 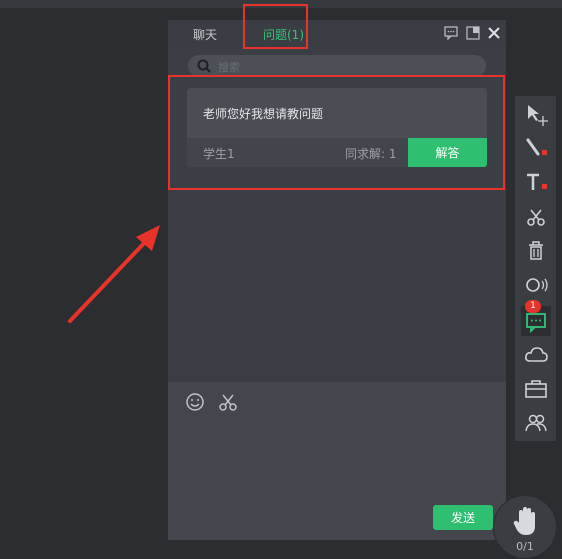 What do you see at coordinates (228, 402) in the screenshot?
I see `screenshot-scissors-icon` at bounding box center [228, 402].